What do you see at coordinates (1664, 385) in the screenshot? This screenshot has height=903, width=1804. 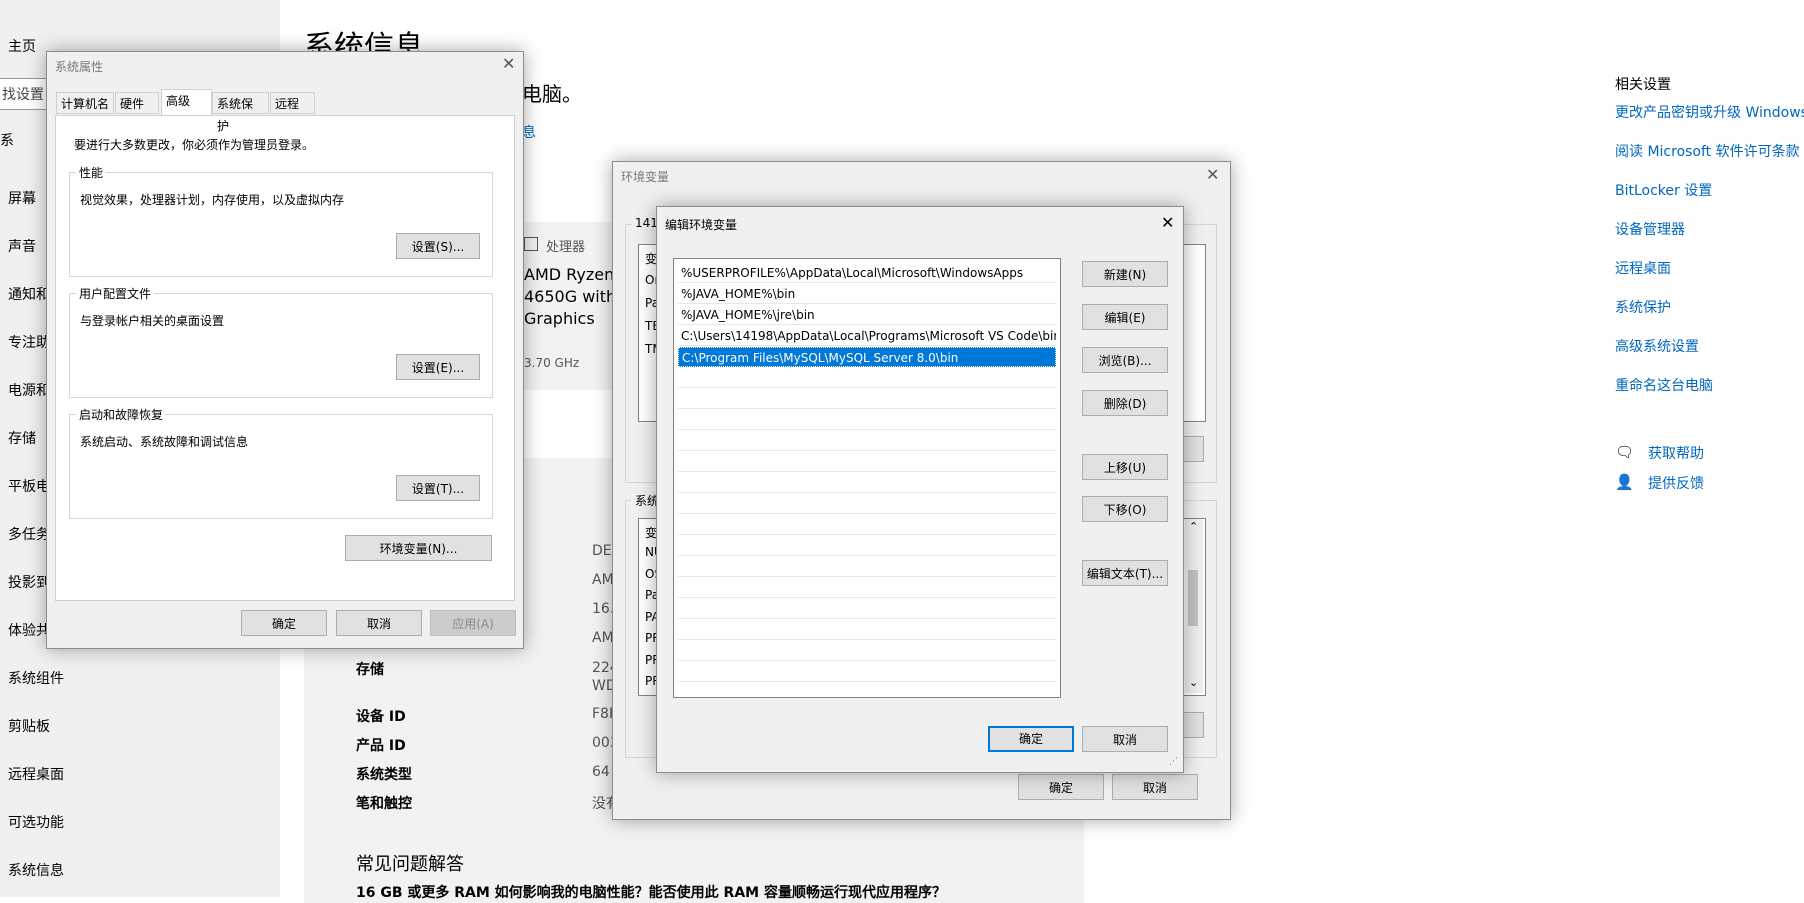 I see `link-rename-pc: 重命名这台电脑` at bounding box center [1664, 385].